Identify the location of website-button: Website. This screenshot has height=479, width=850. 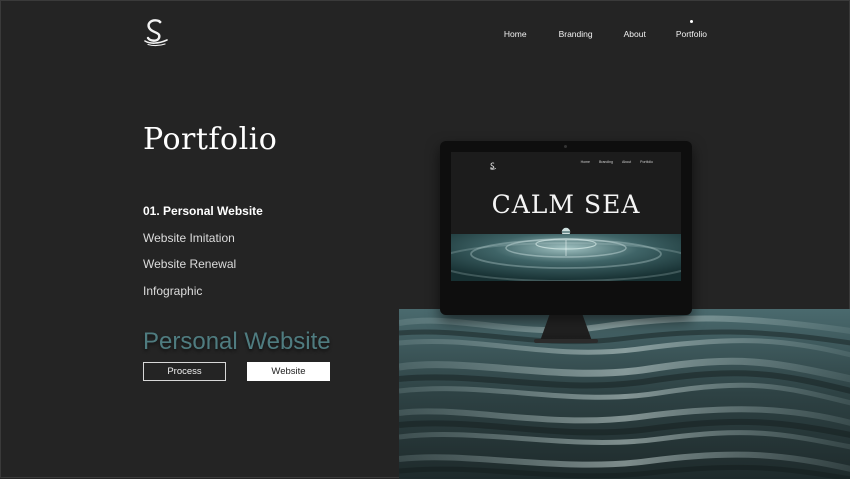
(288, 371).